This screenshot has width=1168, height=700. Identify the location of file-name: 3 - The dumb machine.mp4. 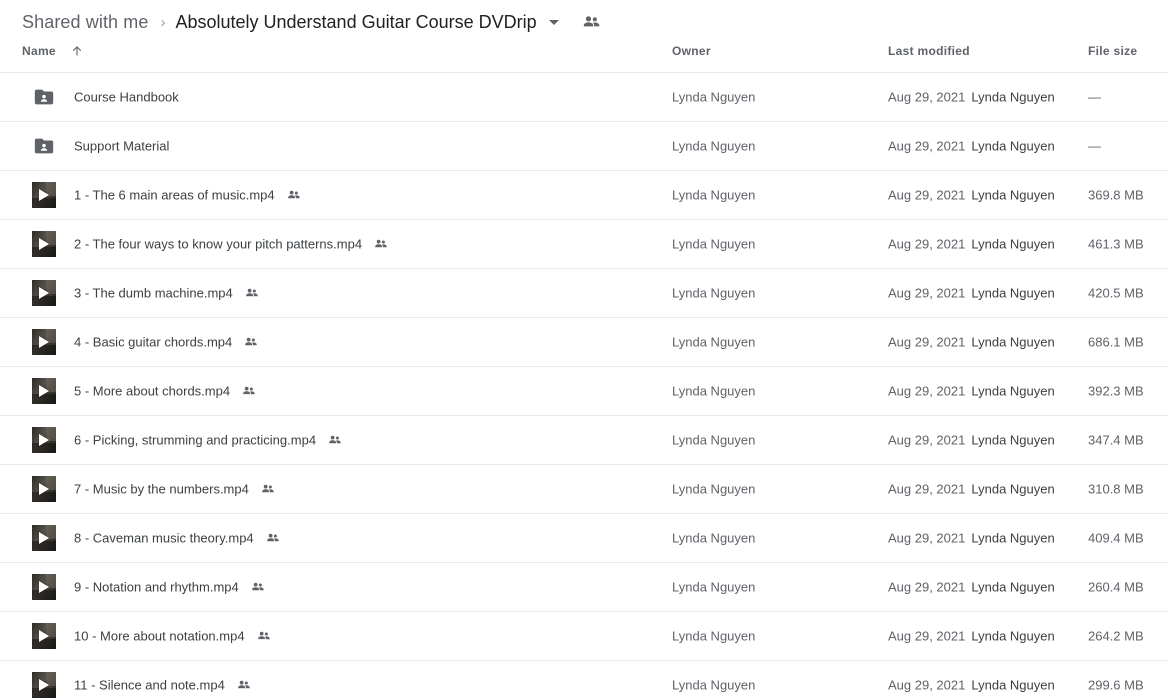
(166, 293).